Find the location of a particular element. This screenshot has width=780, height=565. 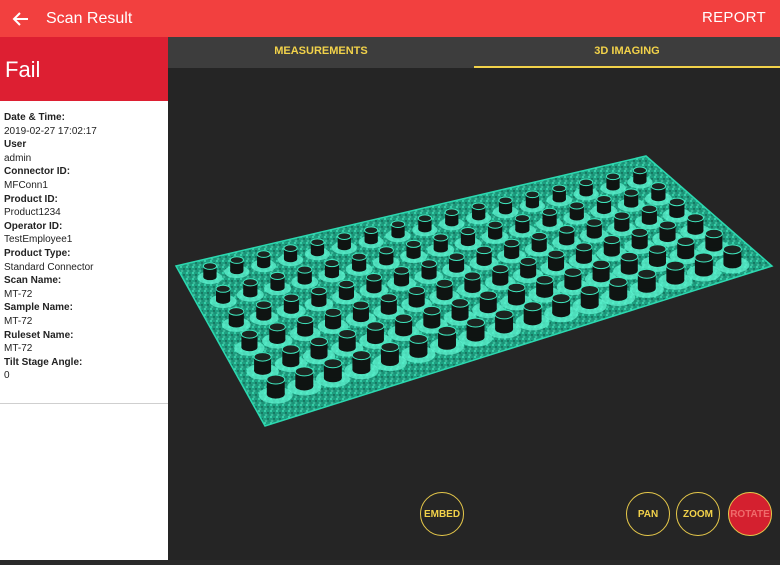

detail-label: Ruleset Name: is located at coordinates (39, 335).